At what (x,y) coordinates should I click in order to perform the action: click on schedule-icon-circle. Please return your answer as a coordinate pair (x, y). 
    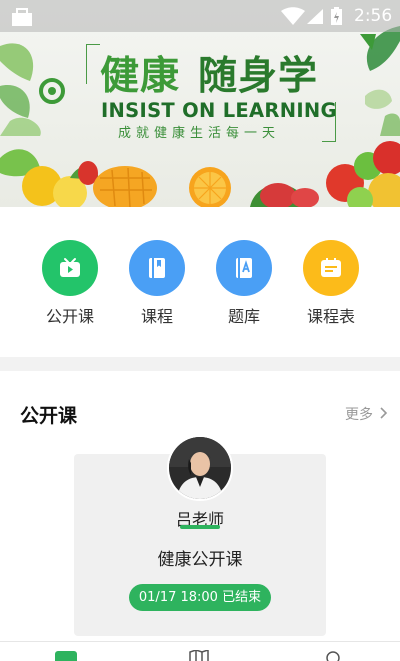
    Looking at the image, I should click on (331, 268).